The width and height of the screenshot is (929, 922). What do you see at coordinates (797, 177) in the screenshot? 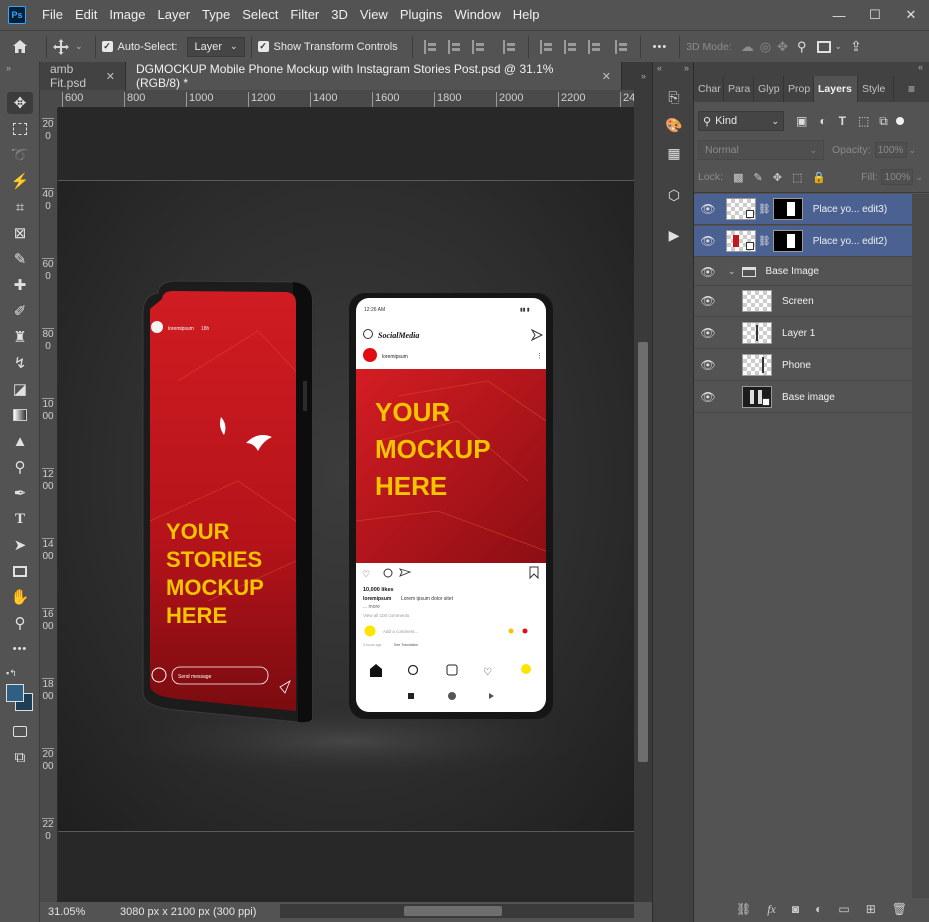
I see `lock-artboard-icon: ⬚` at bounding box center [797, 177].